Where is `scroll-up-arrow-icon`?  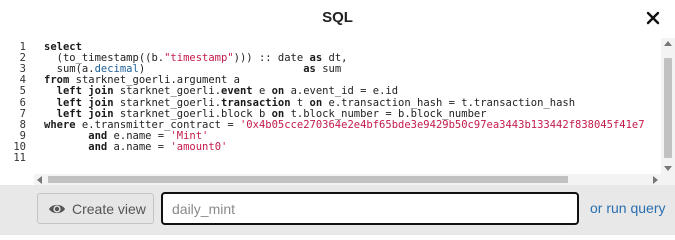 scroll-up-arrow-icon is located at coordinates (668, 43).